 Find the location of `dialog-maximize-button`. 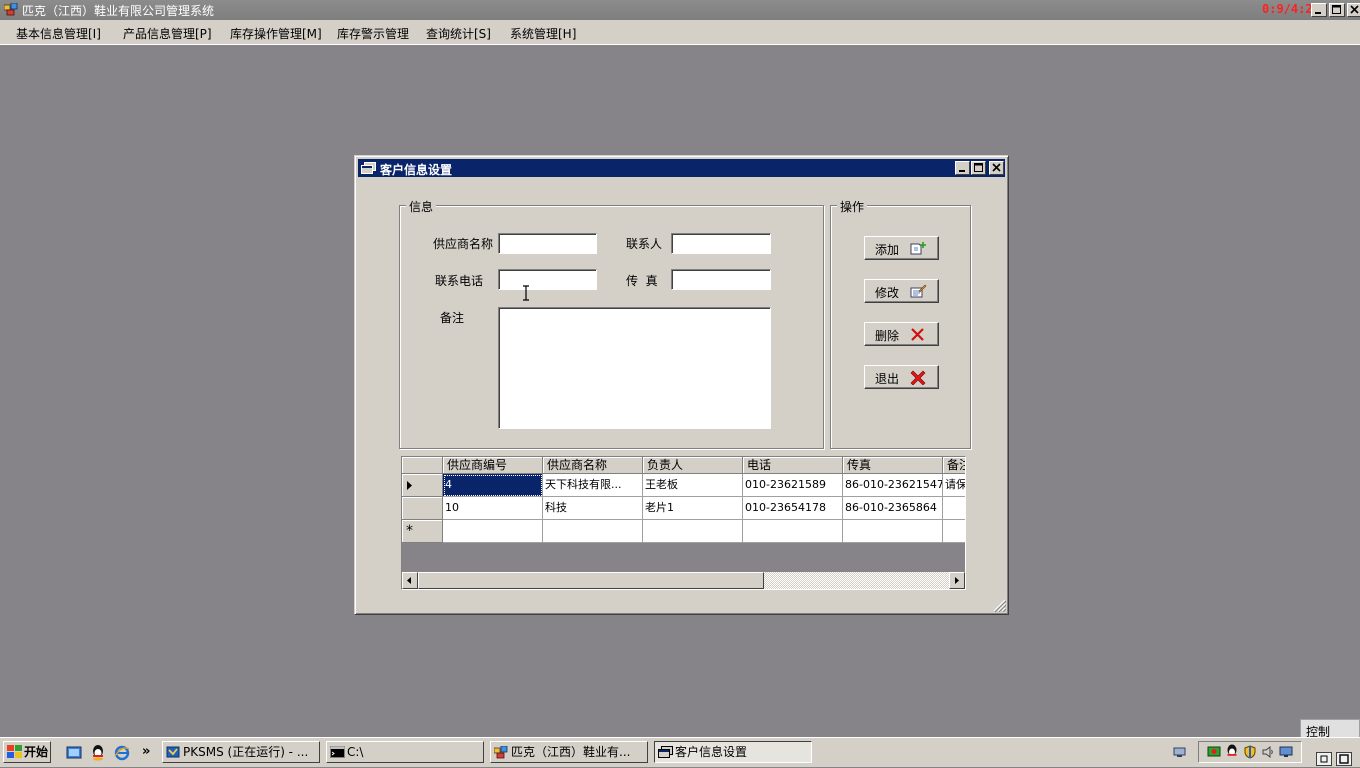

dialog-maximize-button is located at coordinates (978, 168).